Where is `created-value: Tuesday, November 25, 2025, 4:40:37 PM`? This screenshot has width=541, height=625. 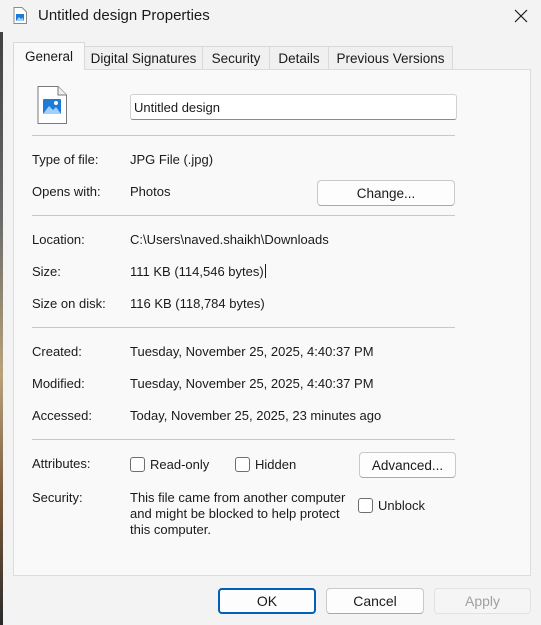
created-value: Tuesday, November 25, 2025, 4:40:37 PM is located at coordinates (252, 351).